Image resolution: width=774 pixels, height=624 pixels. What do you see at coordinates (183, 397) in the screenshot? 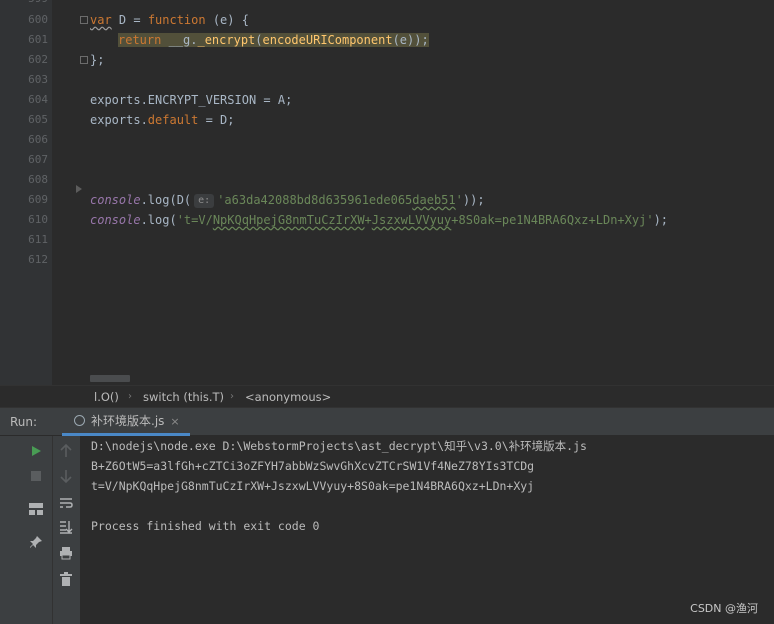
I see `breadcrumb-item: switch (this.T)` at bounding box center [183, 397].